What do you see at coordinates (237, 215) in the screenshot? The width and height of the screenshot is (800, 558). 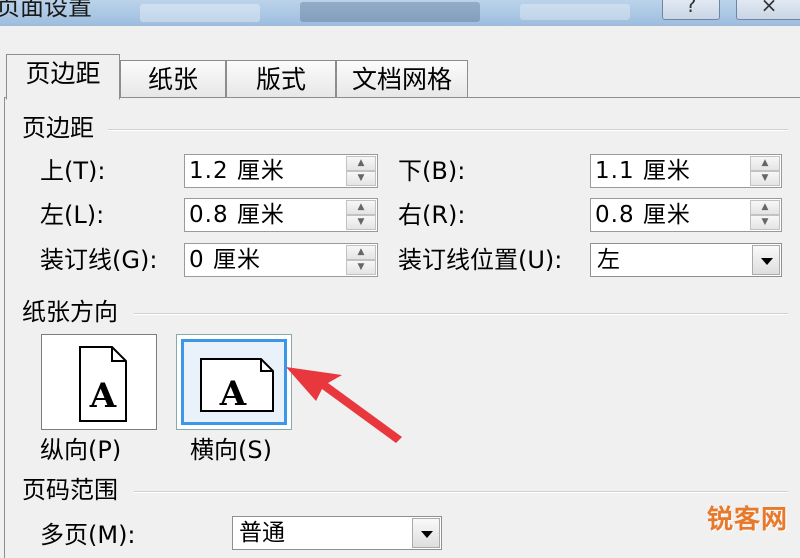 I see `left-margin-value: 0.8 厘米` at bounding box center [237, 215].